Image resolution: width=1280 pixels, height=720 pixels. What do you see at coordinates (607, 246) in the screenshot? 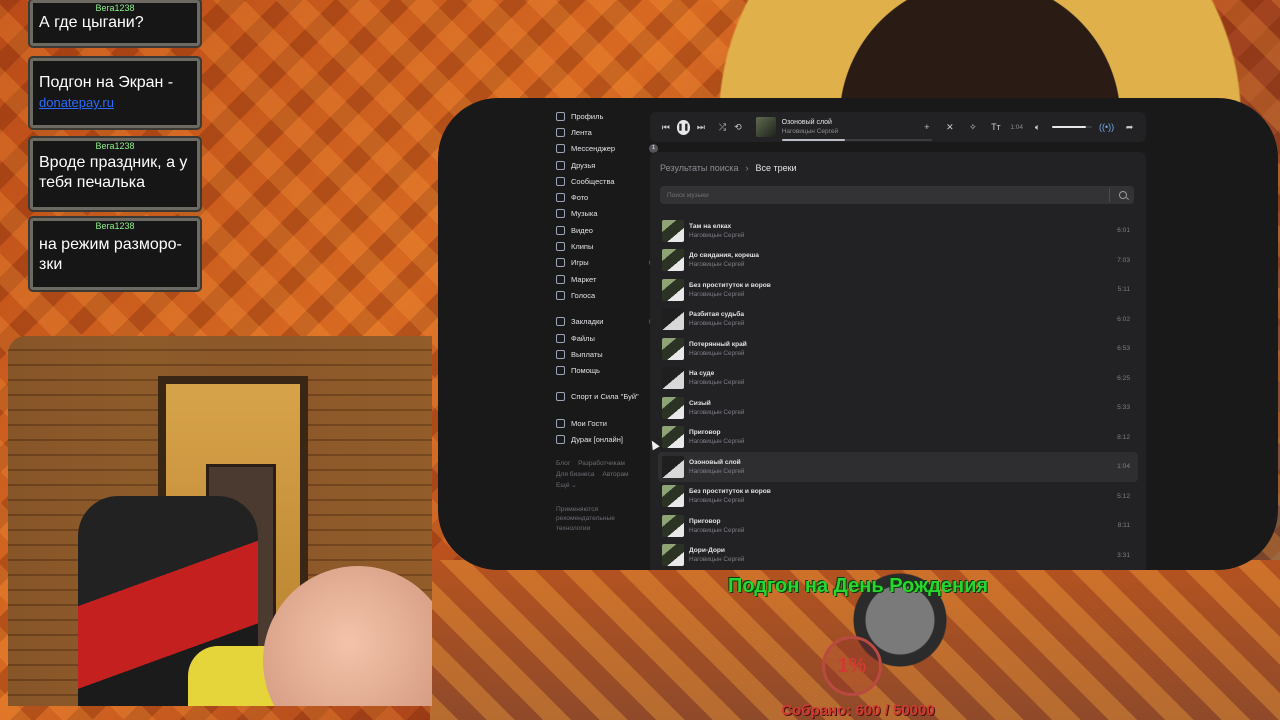
I see `sidebar-item: Клипы` at bounding box center [607, 246].